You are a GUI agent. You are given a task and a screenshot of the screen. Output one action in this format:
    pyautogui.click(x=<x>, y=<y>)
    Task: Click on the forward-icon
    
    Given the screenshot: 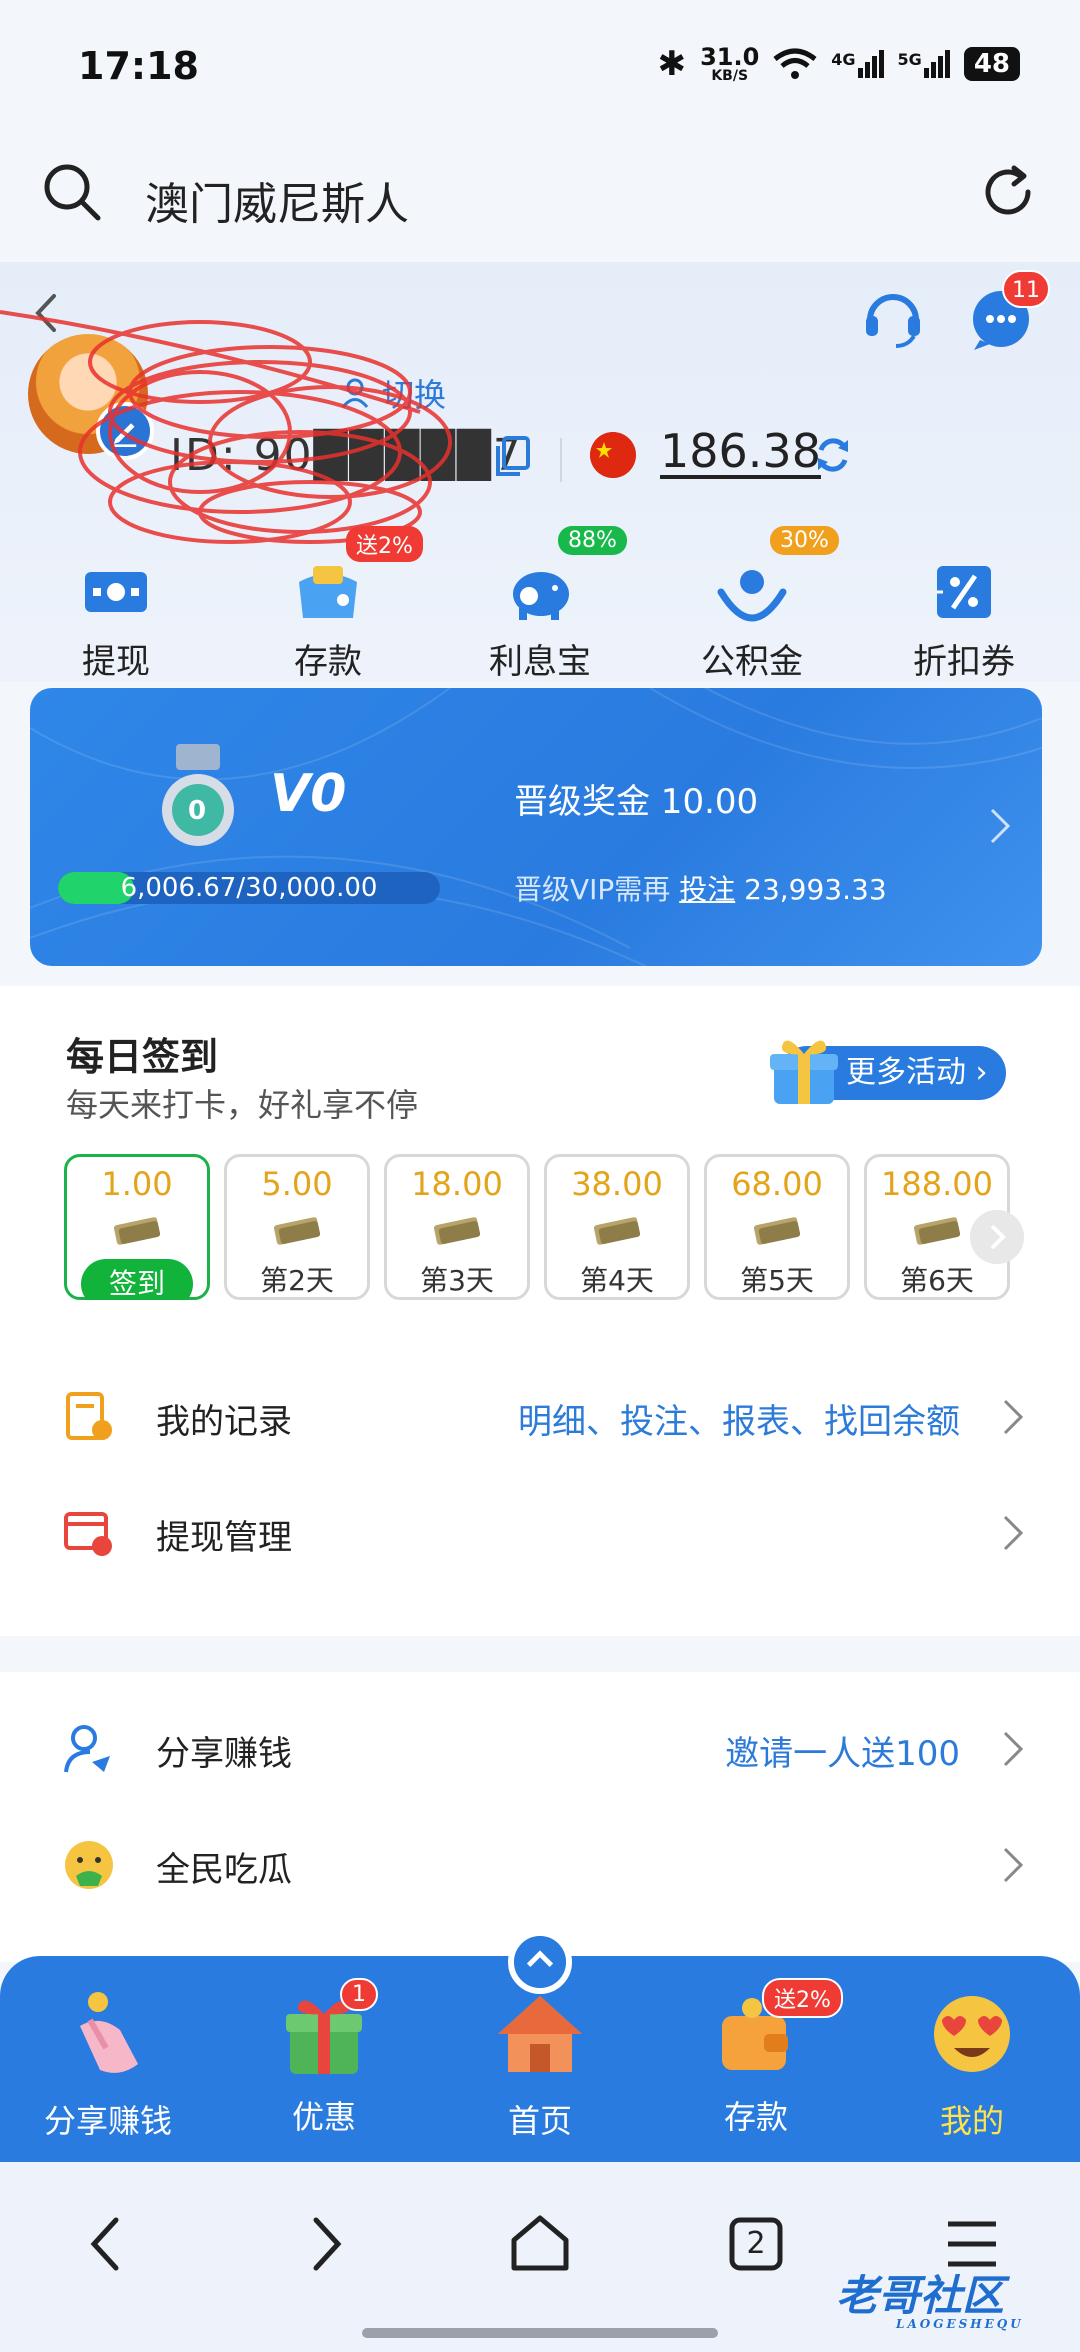 What is the action you would take?
    pyautogui.click(x=324, y=2244)
    